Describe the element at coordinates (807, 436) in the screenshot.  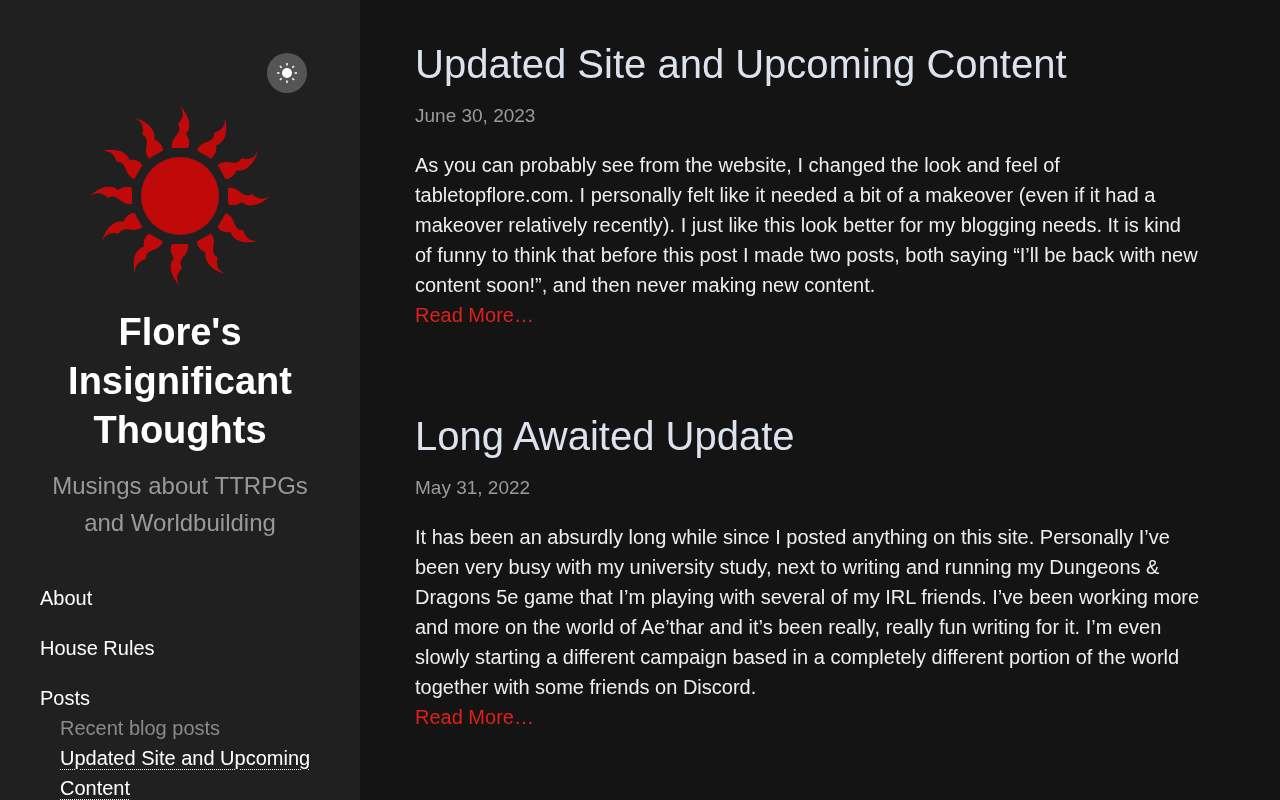
I see `post-title: Long Awaited Update` at that location.